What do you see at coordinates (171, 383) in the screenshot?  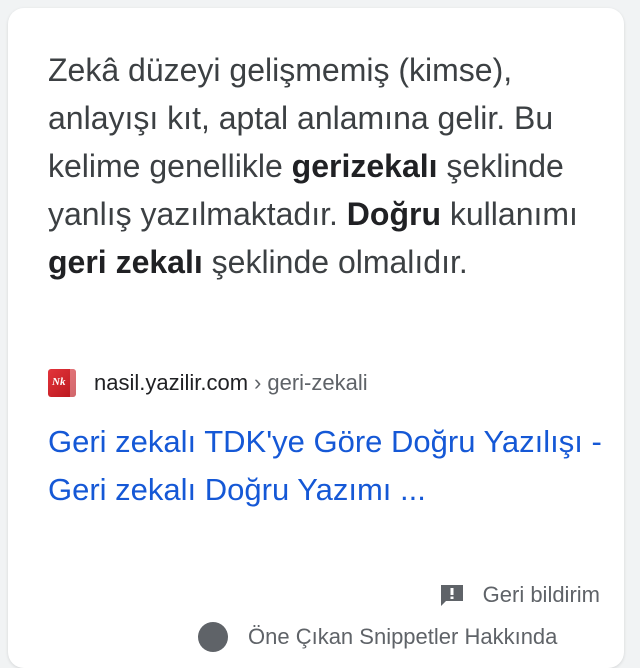 I see `source-domain: nasil.yazilir.com` at bounding box center [171, 383].